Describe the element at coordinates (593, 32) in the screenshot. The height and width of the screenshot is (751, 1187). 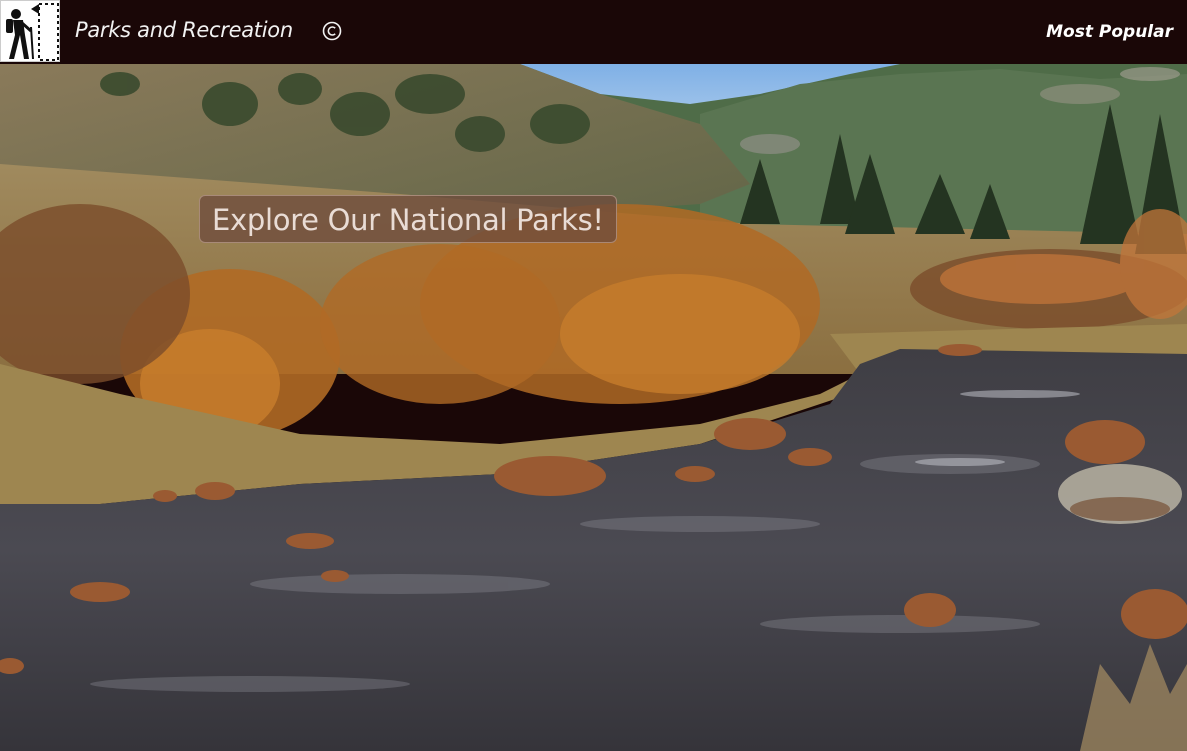
I see `navbar: Parks and Recreation Most Popular` at that location.